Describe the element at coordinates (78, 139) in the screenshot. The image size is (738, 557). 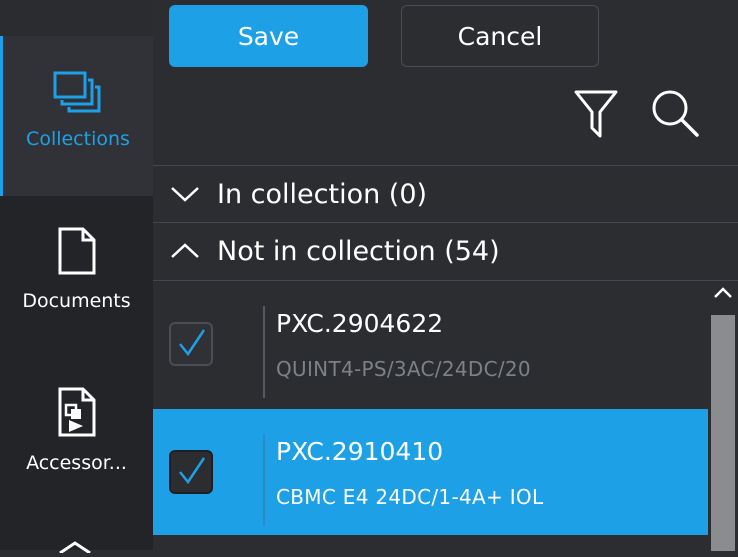
I see `sidebar-item-label: Collections` at that location.